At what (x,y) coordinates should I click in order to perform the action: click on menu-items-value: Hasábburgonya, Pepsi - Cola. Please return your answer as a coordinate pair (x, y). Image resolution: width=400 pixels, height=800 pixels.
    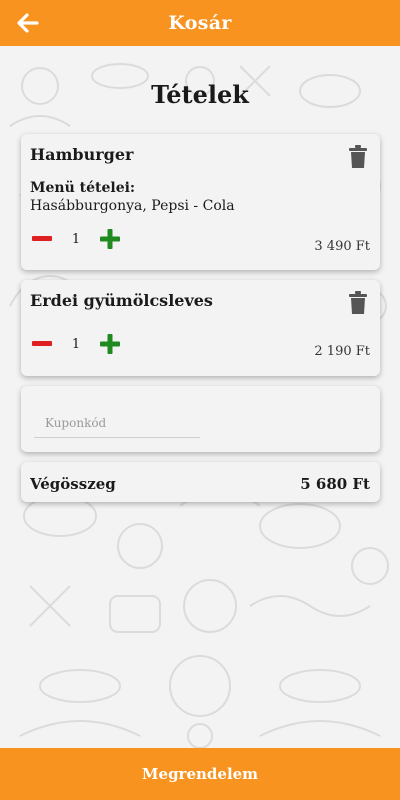
    Looking at the image, I should click on (132, 206).